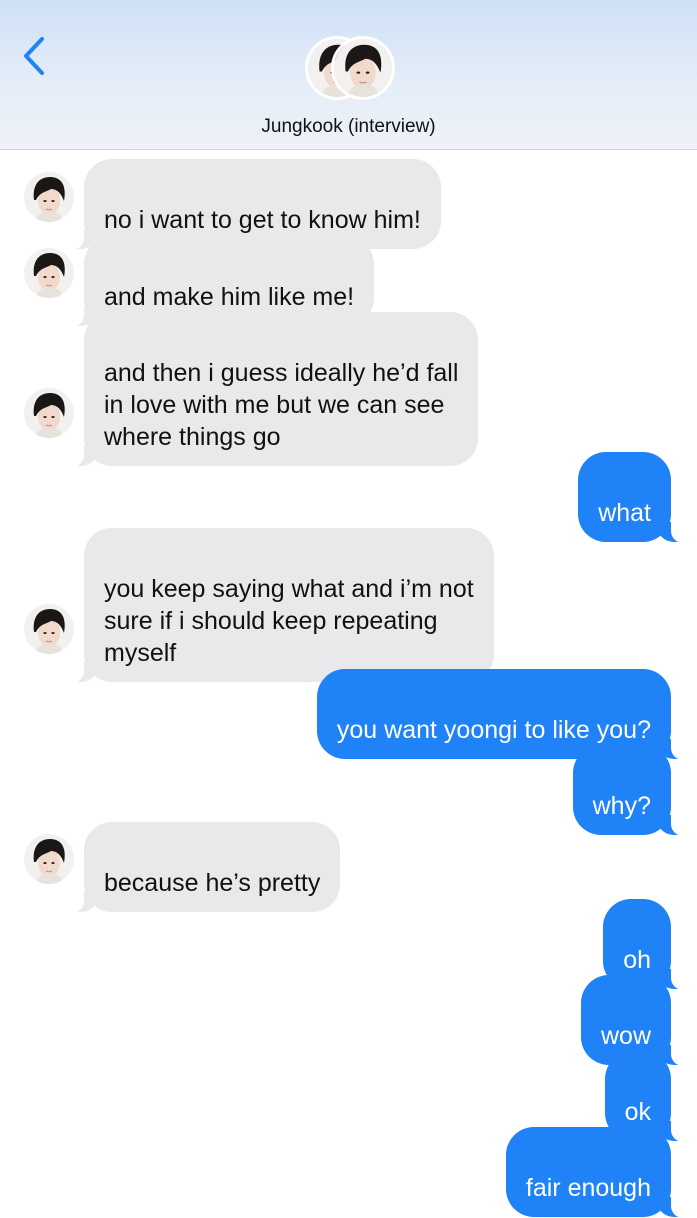 This screenshot has height=1218, width=697. I want to click on outgoing-message-bubble: why?, so click(634, 790).